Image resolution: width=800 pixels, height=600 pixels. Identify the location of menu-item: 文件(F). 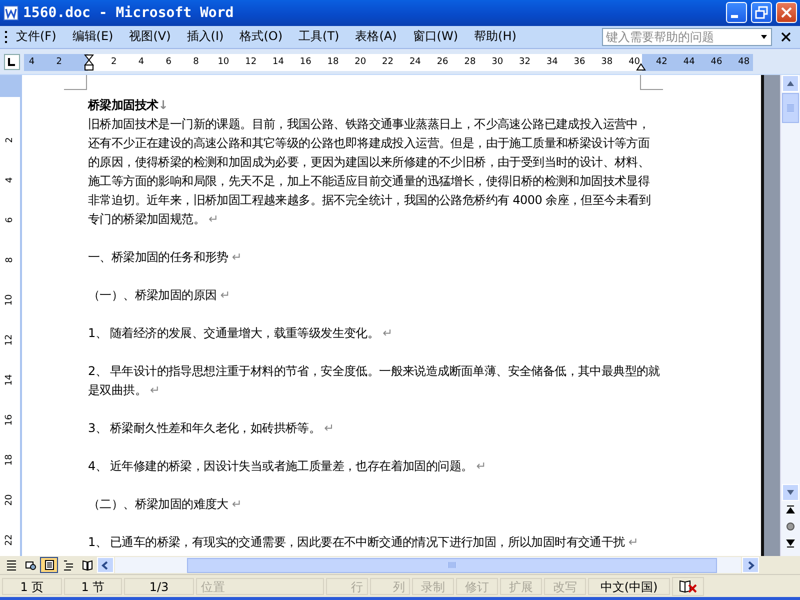
(36, 37).